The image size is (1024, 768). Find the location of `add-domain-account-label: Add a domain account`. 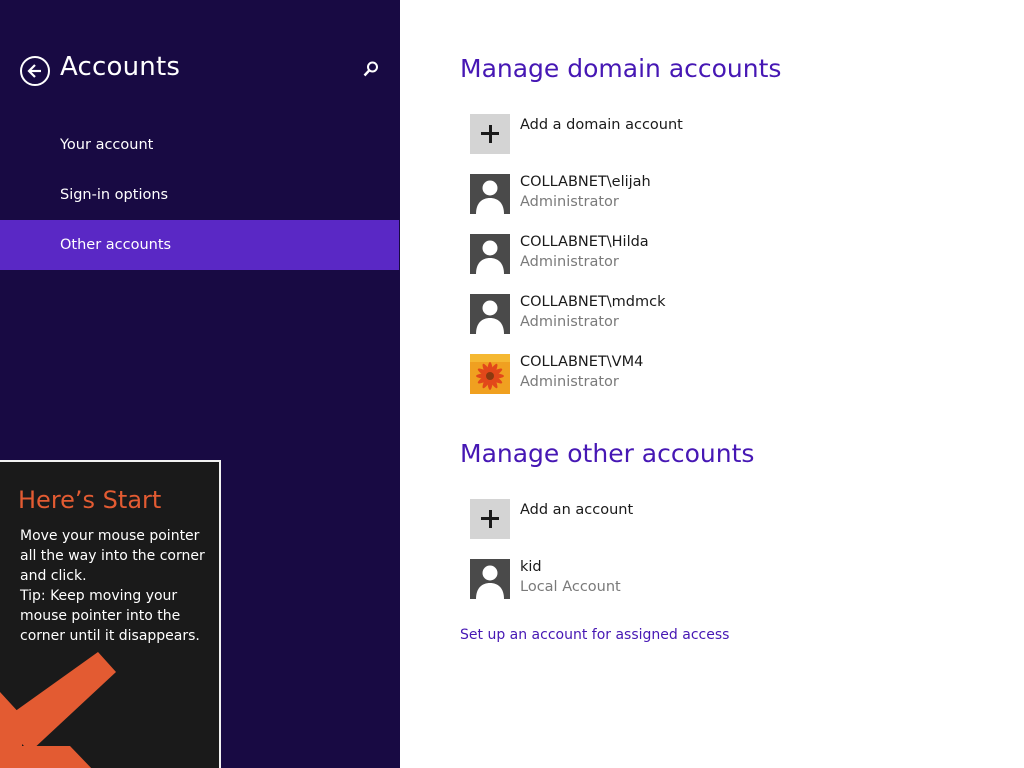

add-domain-account-label: Add a domain account is located at coordinates (601, 125).